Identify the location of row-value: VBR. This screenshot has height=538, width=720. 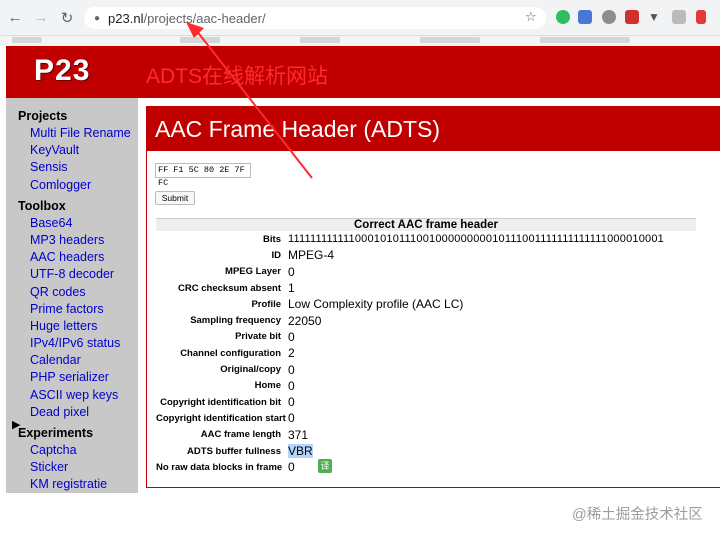
(300, 451).